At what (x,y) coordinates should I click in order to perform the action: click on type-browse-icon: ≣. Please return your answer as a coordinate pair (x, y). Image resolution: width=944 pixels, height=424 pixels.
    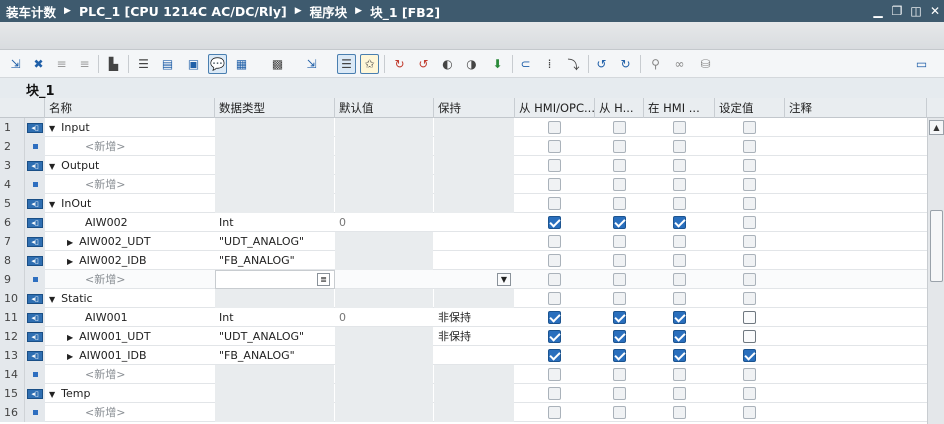
    Looking at the image, I should click on (323, 279).